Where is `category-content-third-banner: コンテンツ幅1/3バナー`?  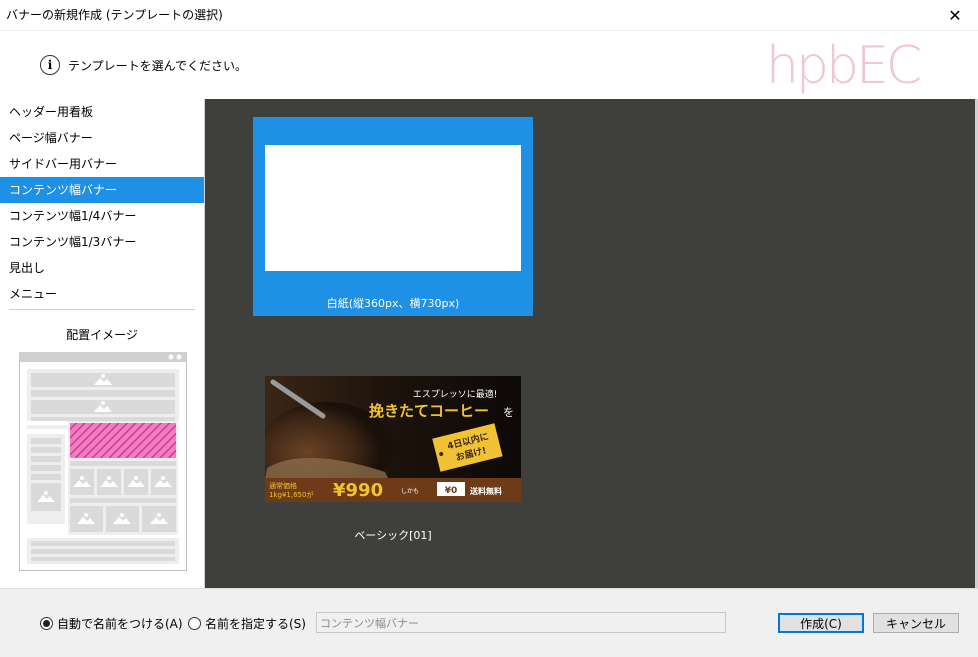
category-content-third-banner: コンテンツ幅1/3バナー is located at coordinates (102, 242).